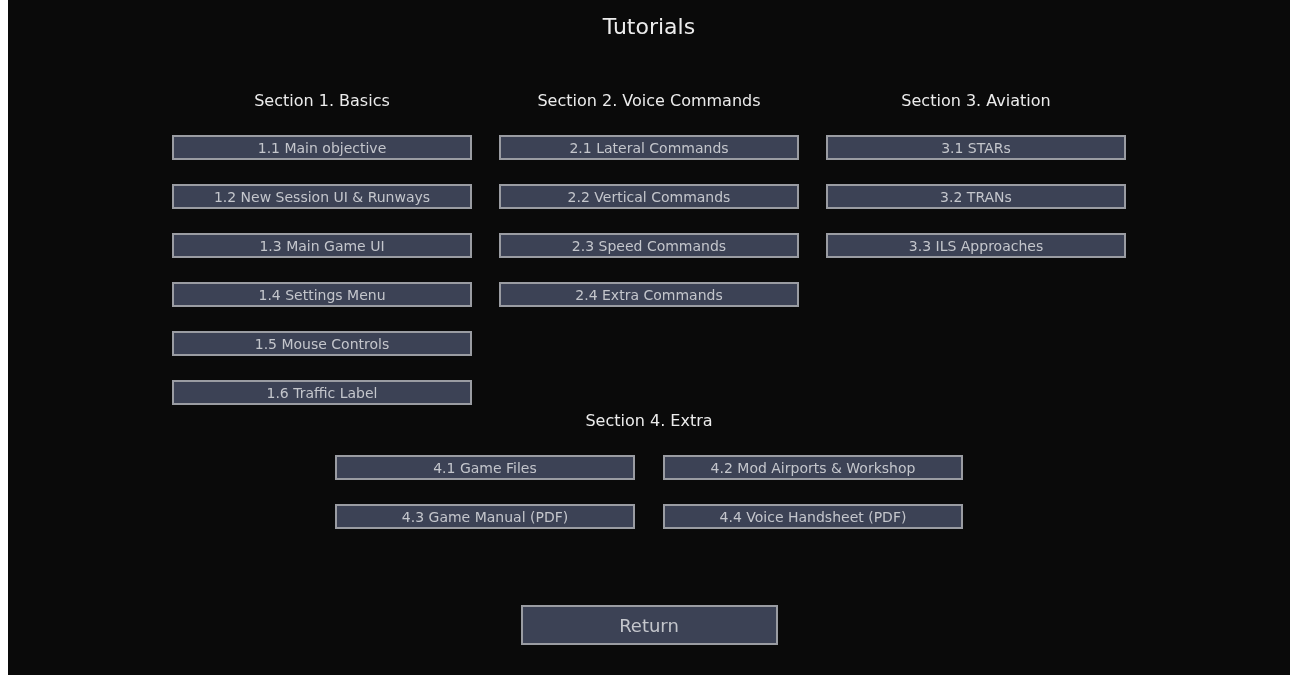 The image size is (1290, 675). I want to click on section-heading: Section 2. Voice Commands, so click(649, 101).